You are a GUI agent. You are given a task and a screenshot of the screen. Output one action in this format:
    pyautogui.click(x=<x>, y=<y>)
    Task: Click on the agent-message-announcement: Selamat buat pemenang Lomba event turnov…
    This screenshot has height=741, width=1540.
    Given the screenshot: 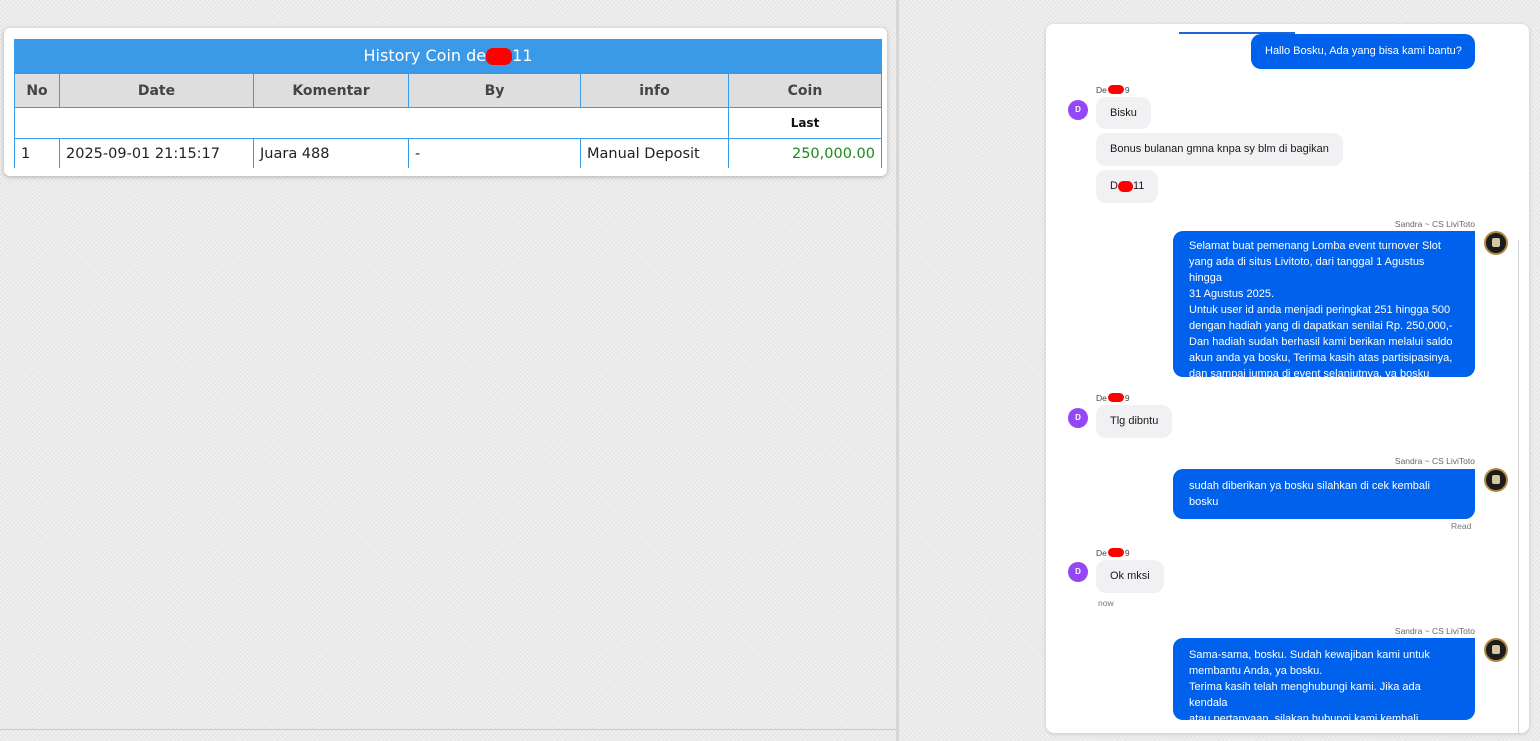 What is the action you would take?
    pyautogui.click(x=1324, y=305)
    